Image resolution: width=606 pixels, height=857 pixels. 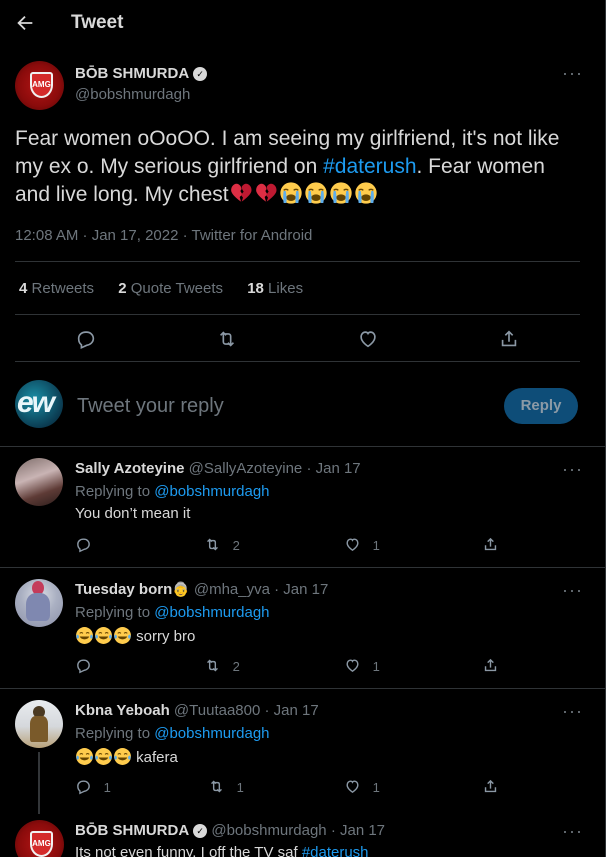 I want to click on author-name-row: BŌB SHMURDA ✓, so click(x=141, y=74).